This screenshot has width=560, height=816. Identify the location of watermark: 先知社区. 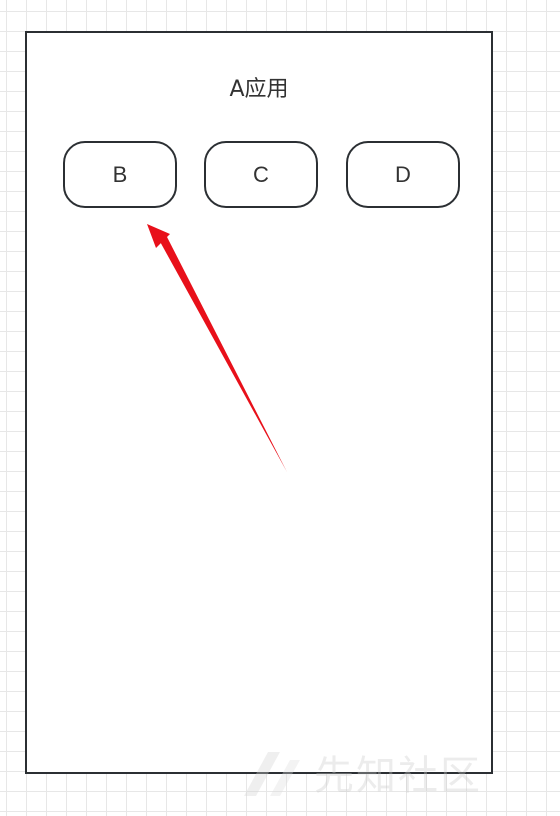
(361, 772).